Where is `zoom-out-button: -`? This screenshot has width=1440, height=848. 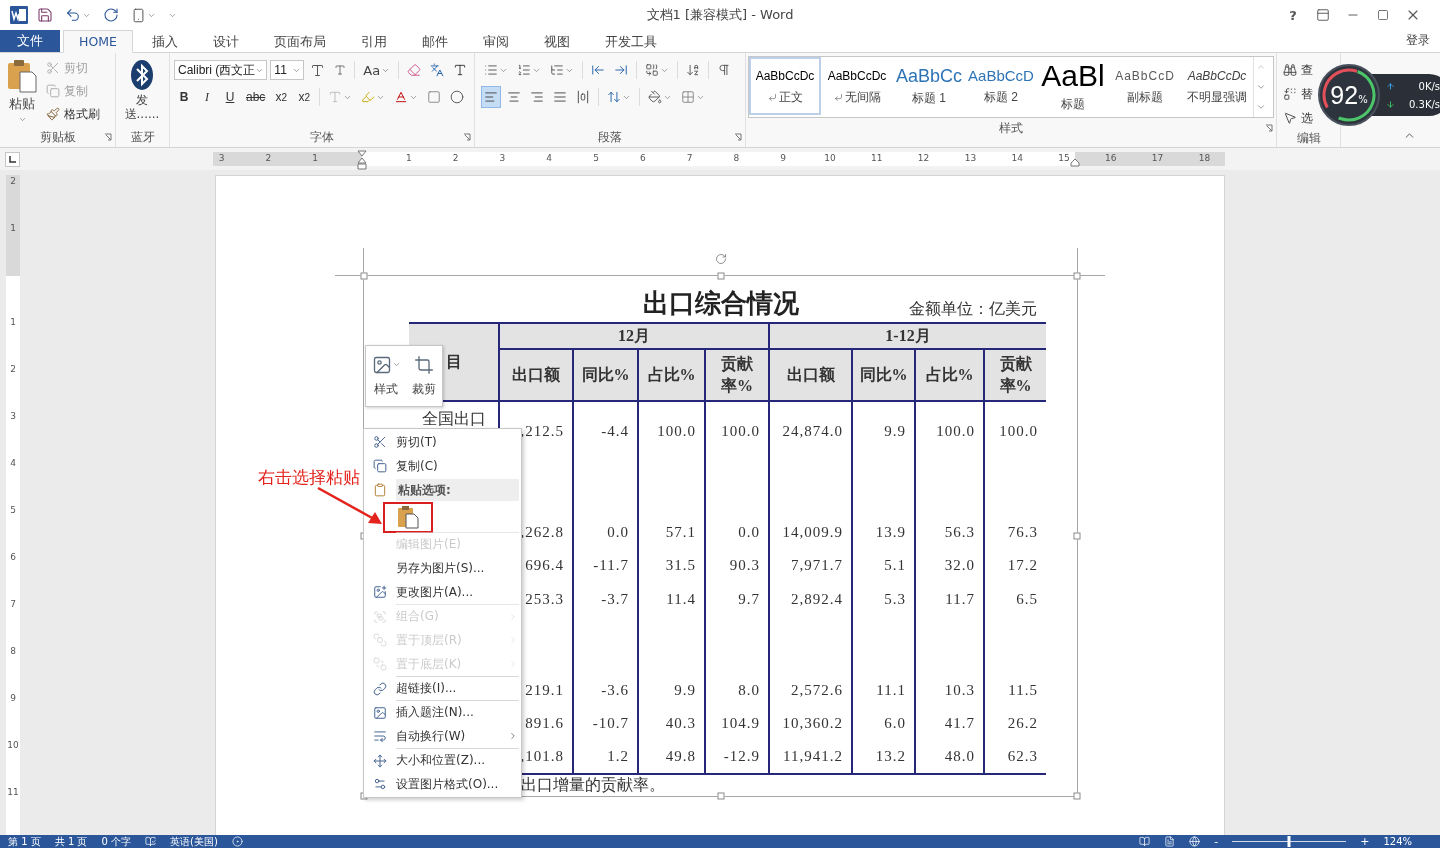
zoom-out-button: - is located at coordinates (1216, 841).